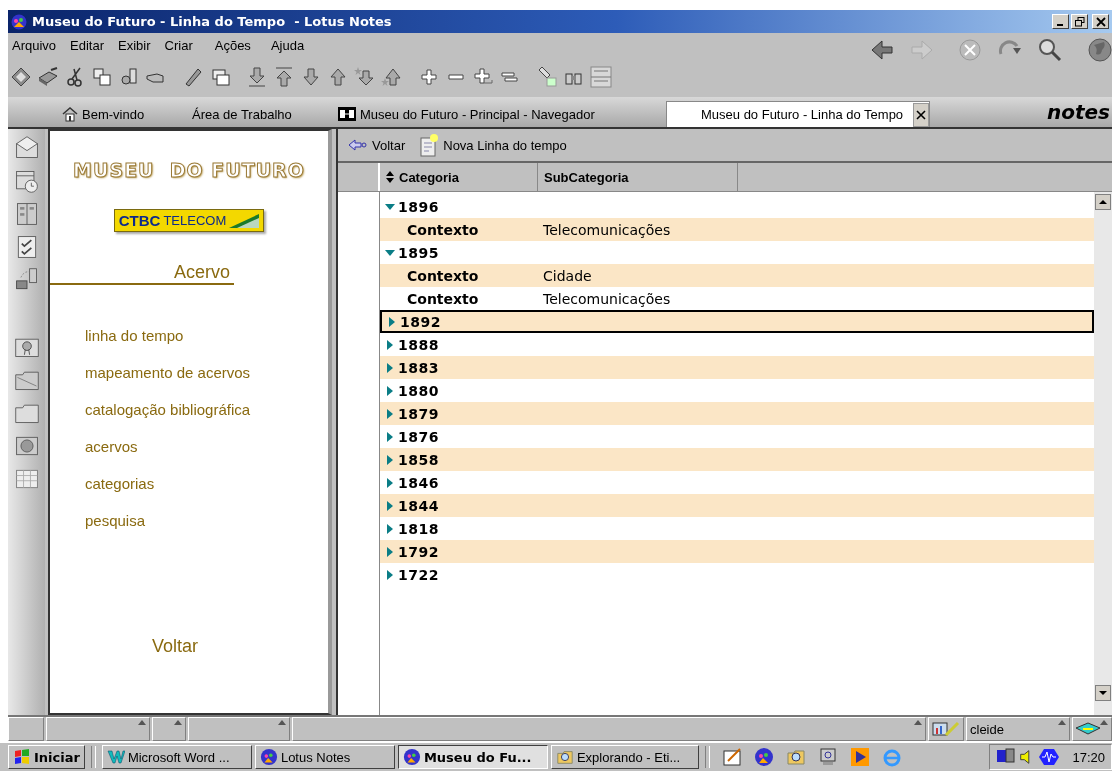  I want to click on category-row: 1888, so click(737, 344).